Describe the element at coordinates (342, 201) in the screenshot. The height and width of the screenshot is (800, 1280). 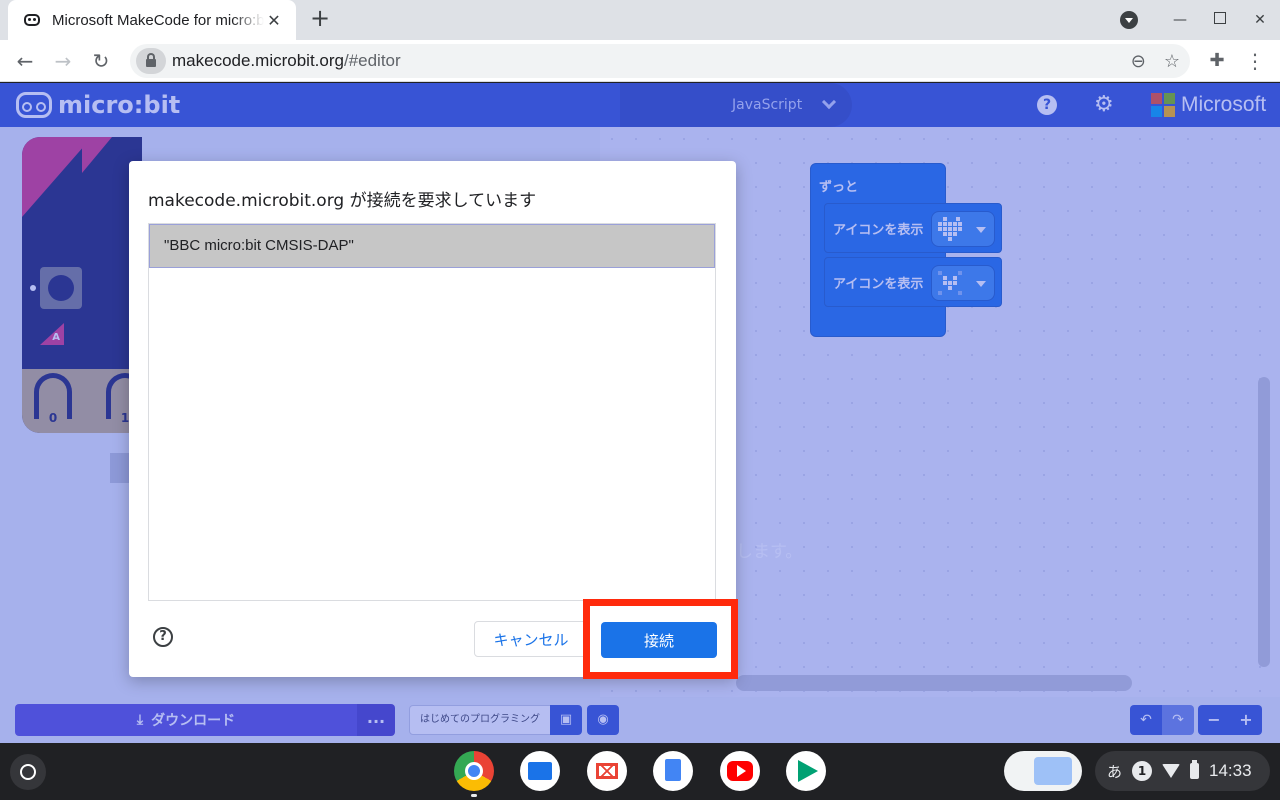
I see `dialog-title: makecode.microbit.org が接続を要求しています` at that location.